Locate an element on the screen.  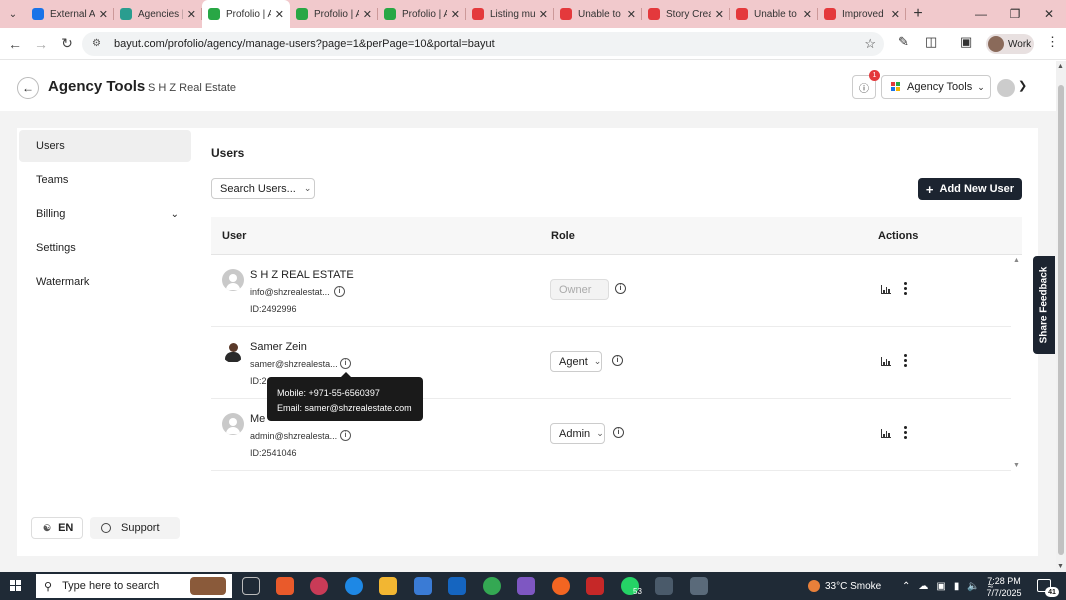
task-view-icon is located at coordinates (251, 586).